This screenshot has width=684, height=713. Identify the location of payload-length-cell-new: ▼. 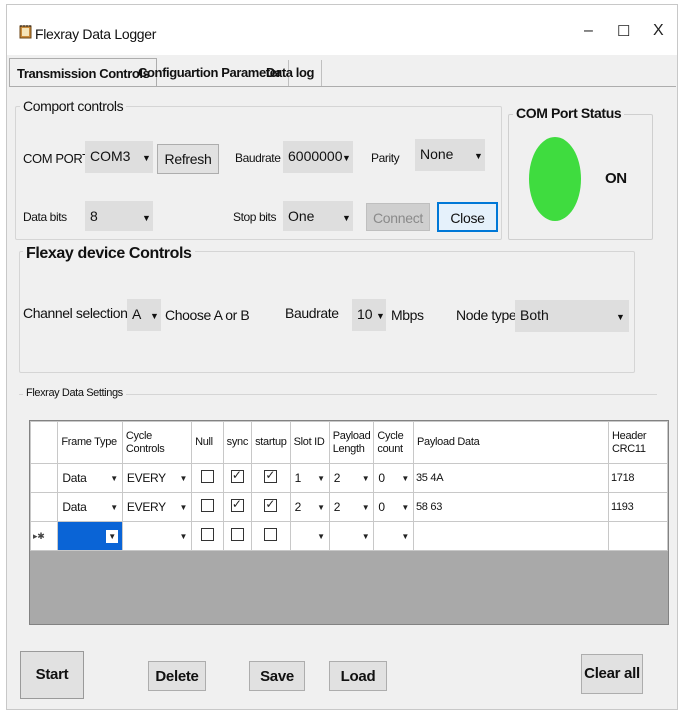
(351, 536).